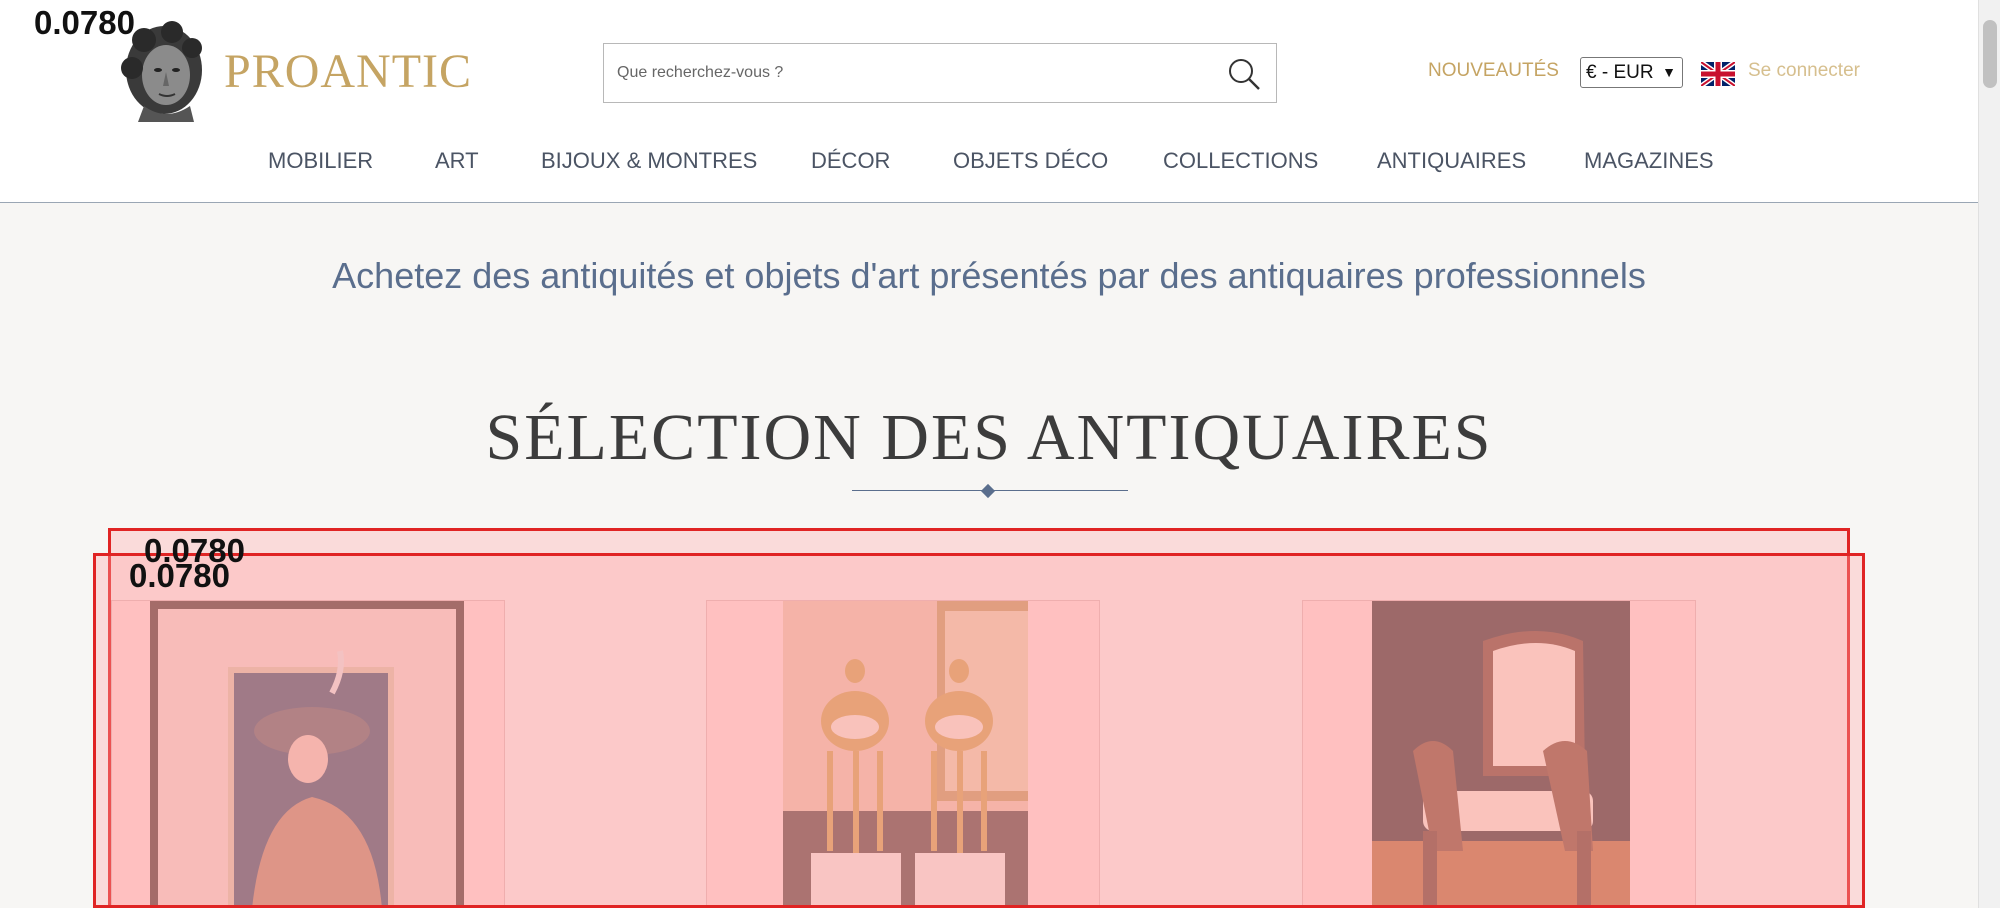  Describe the element at coordinates (348, 71) in the screenshot. I see `brand-name: PROANTIC` at that location.